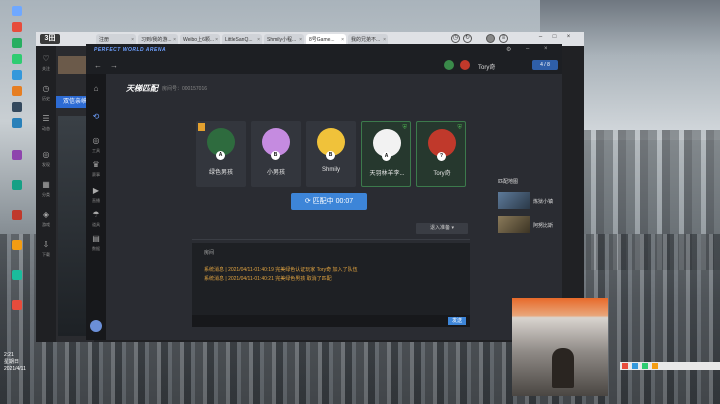 This screenshot has height=404, width=720. I want to click on app-logo: 3田, so click(50, 39).